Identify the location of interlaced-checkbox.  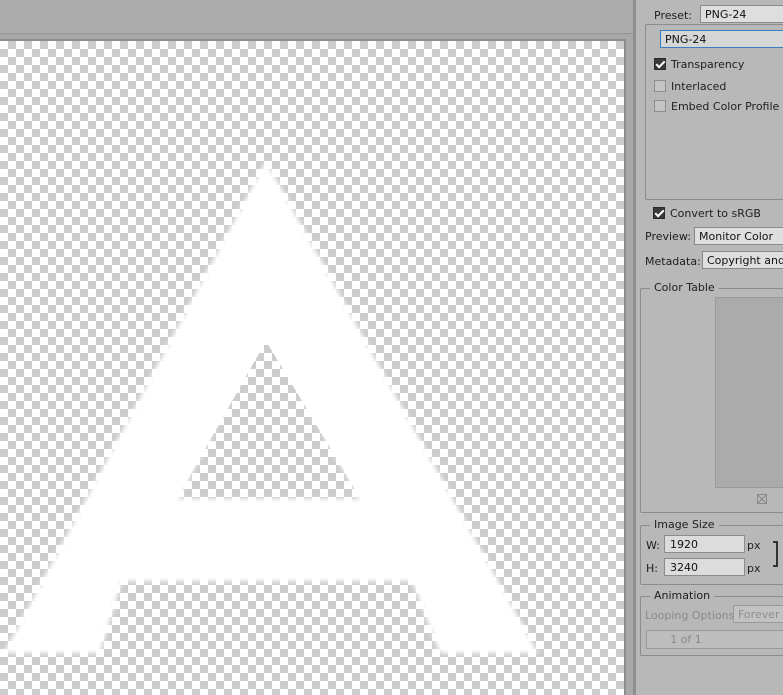
(660, 86).